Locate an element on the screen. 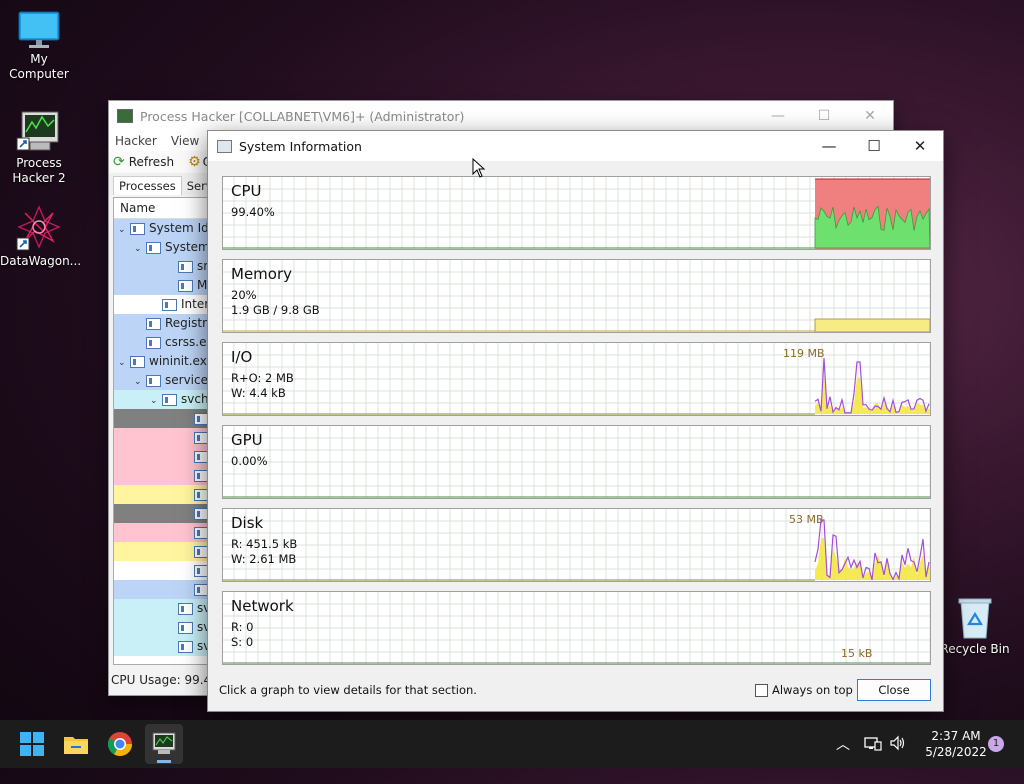  graph-title: GPU is located at coordinates (247, 440).